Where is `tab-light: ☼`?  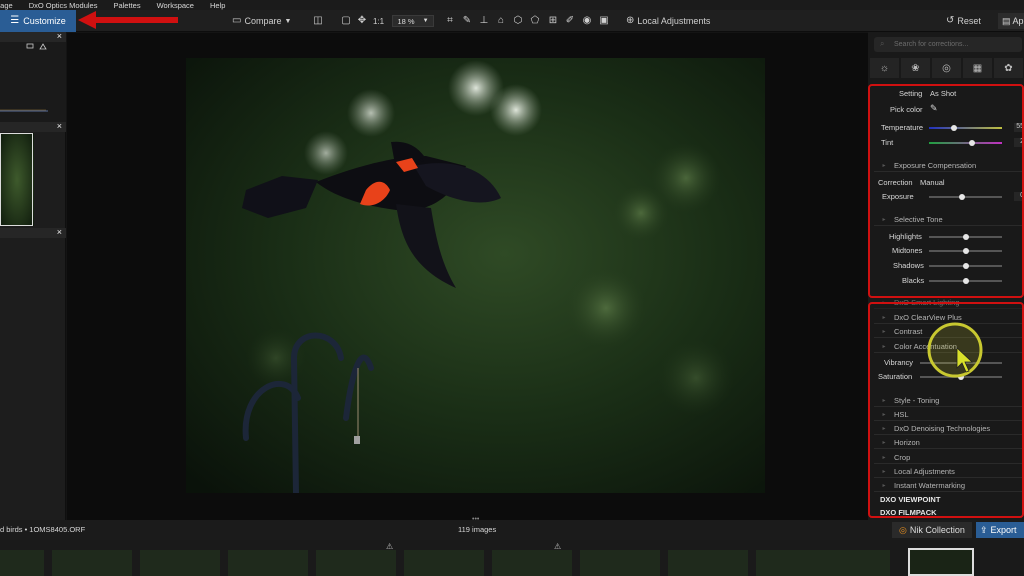 tab-light: ☼ is located at coordinates (884, 68).